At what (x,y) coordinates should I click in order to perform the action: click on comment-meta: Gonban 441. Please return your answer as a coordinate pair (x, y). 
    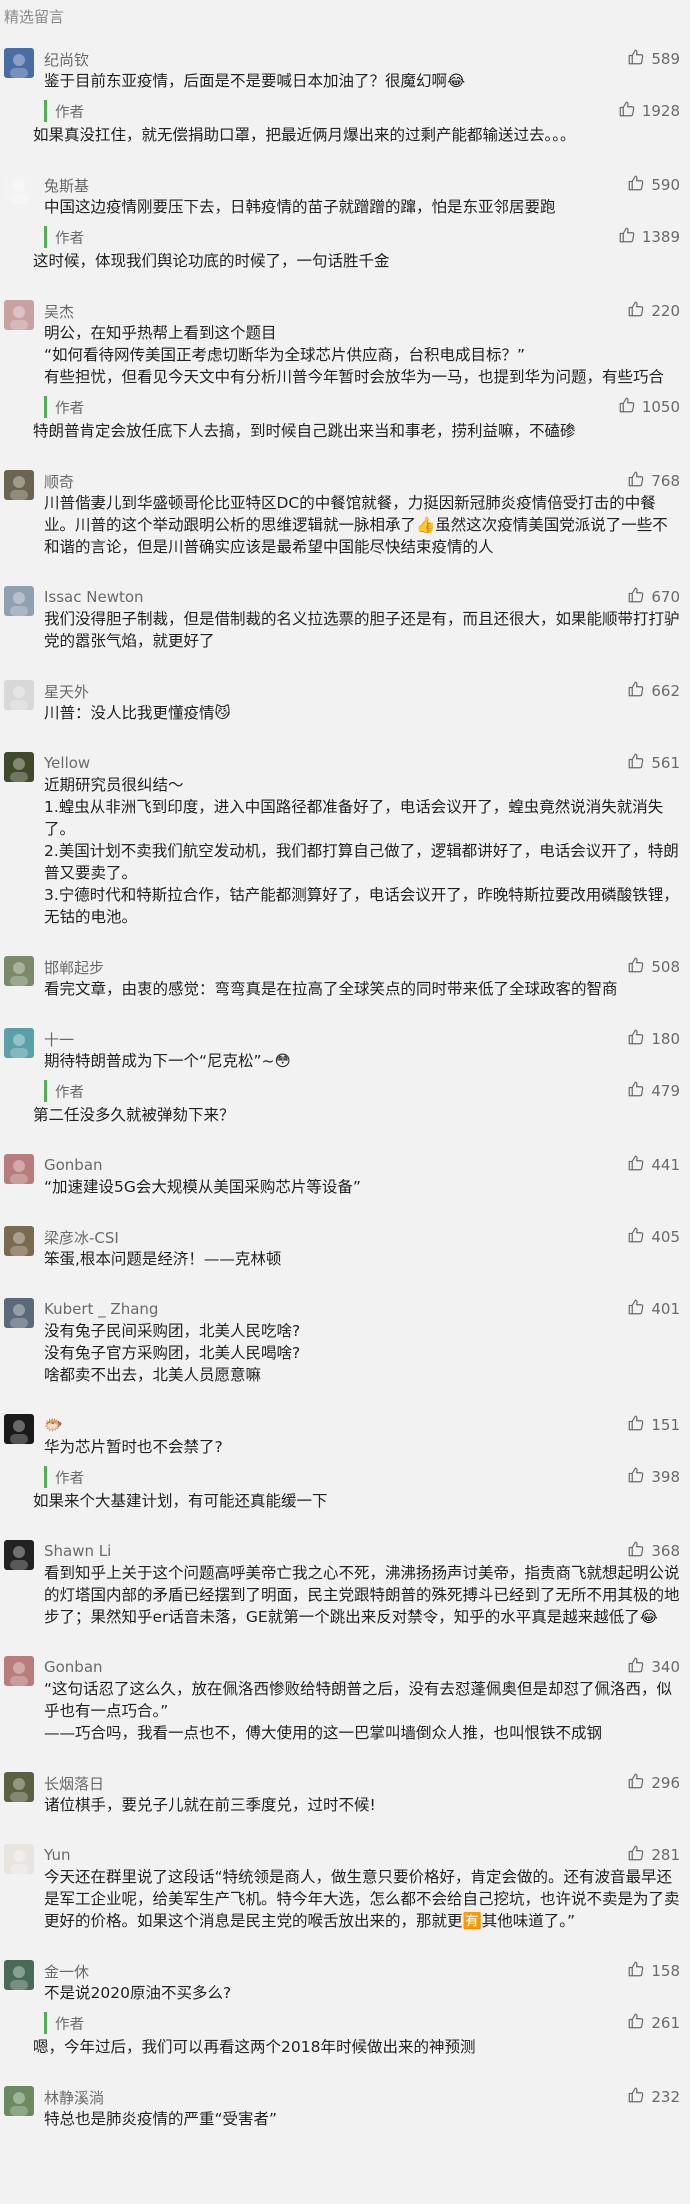
    Looking at the image, I should click on (362, 1165).